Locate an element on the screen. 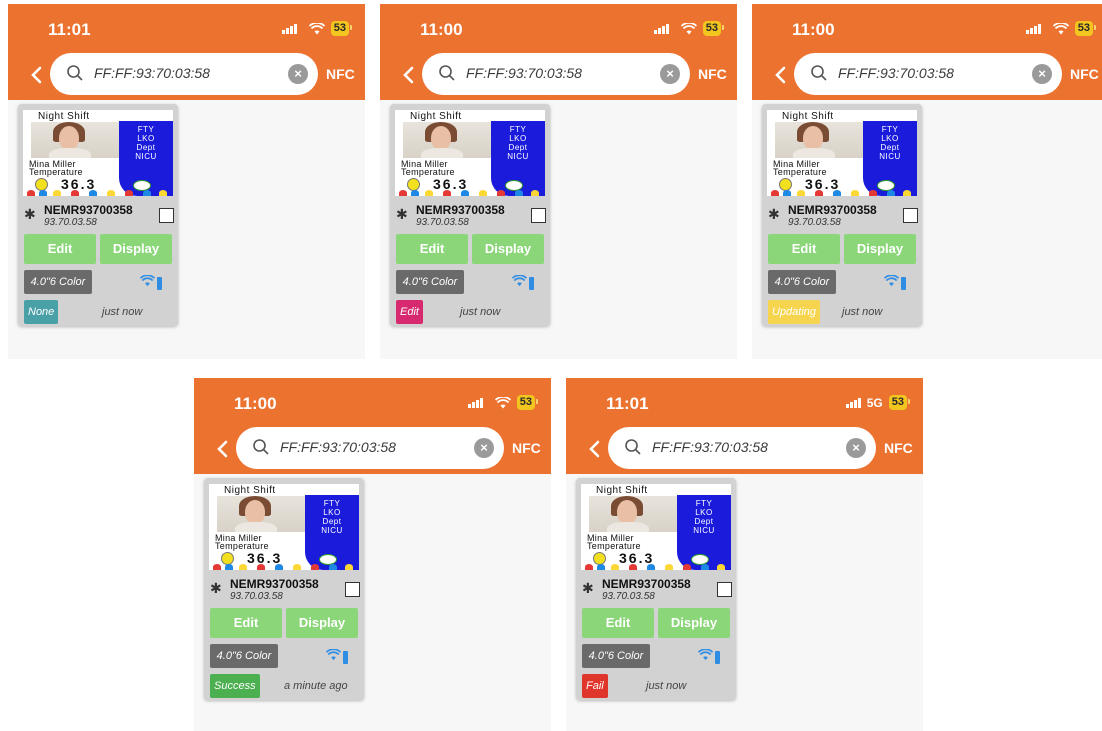  device-id: NEMR93700358 is located at coordinates (88, 210).